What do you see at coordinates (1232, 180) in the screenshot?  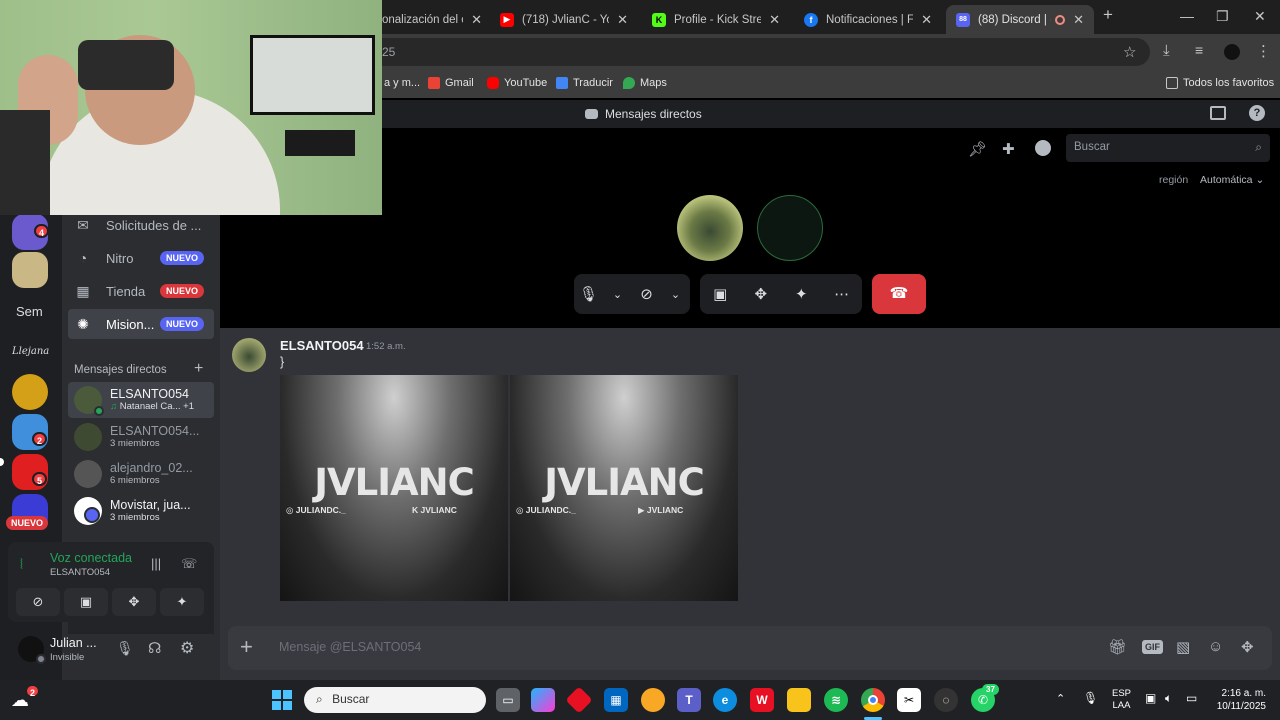 I see `region-select: Automática ⌄` at bounding box center [1232, 180].